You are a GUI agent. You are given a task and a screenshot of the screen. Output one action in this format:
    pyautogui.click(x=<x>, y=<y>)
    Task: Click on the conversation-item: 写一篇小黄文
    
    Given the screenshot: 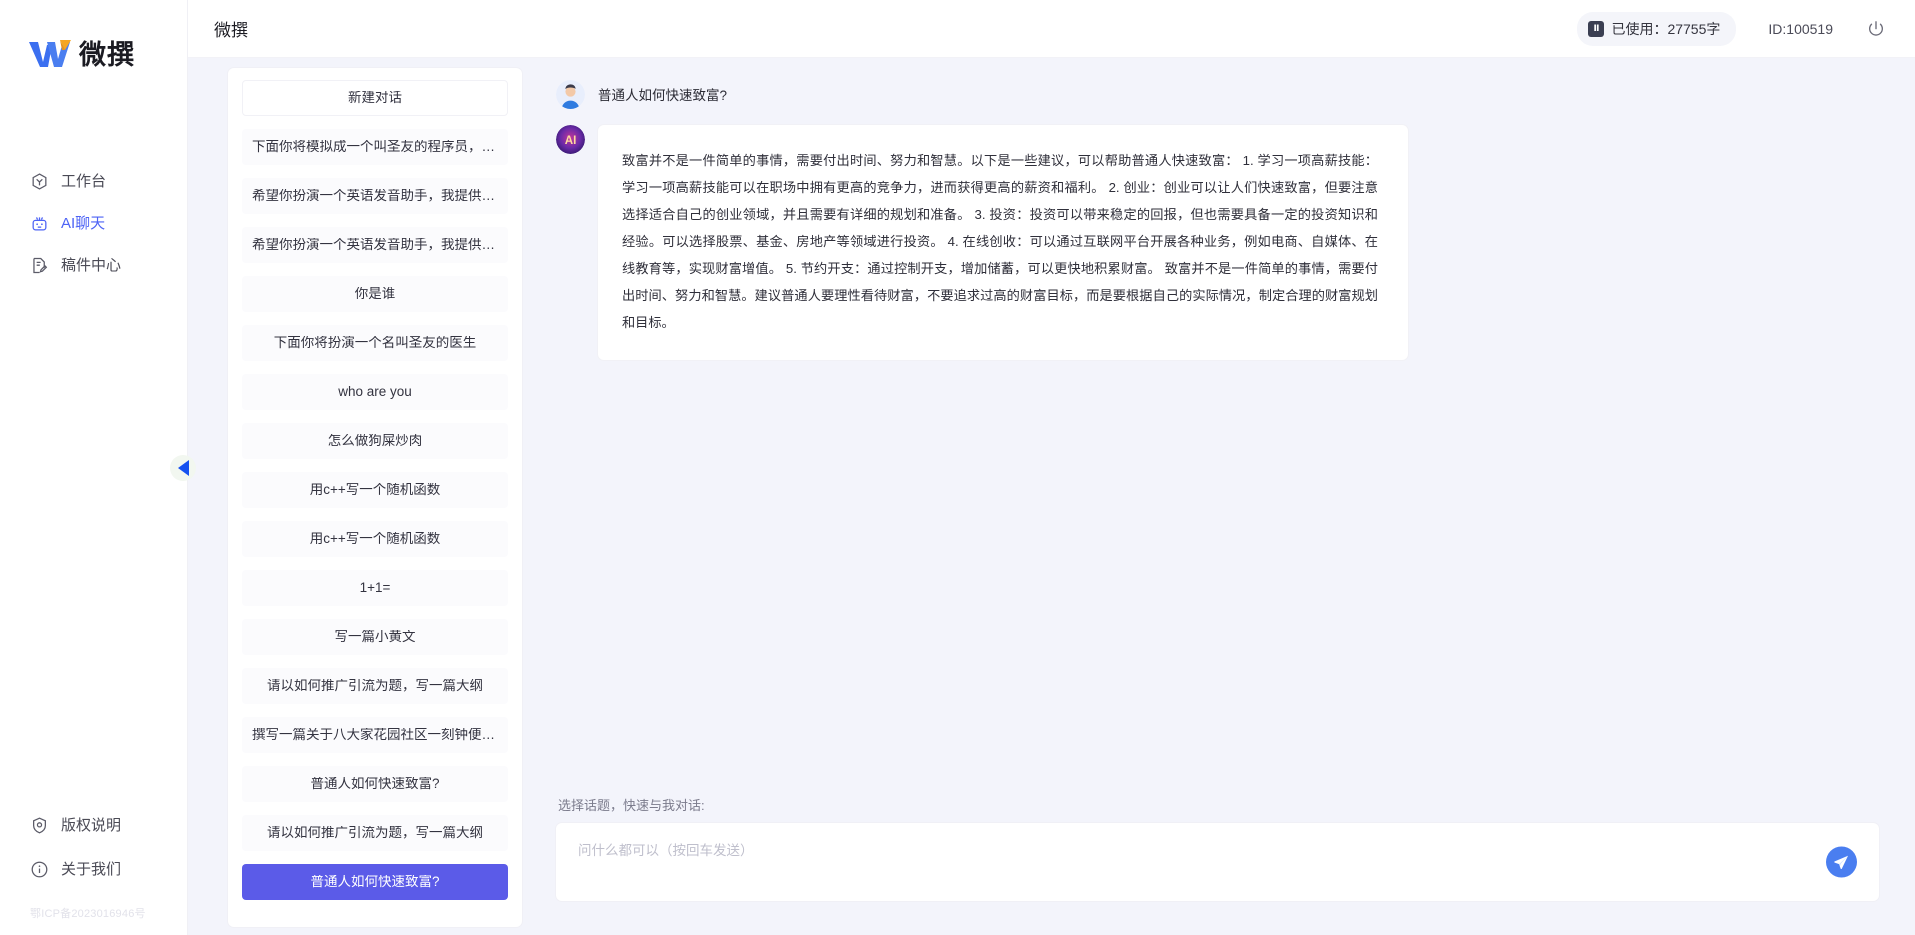 What is the action you would take?
    pyautogui.click(x=375, y=637)
    